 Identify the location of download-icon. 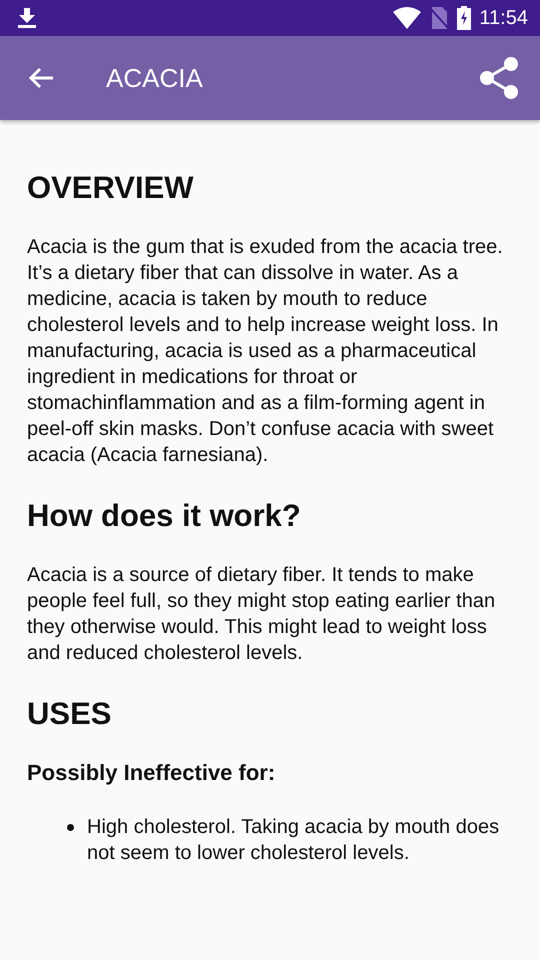
(27, 18).